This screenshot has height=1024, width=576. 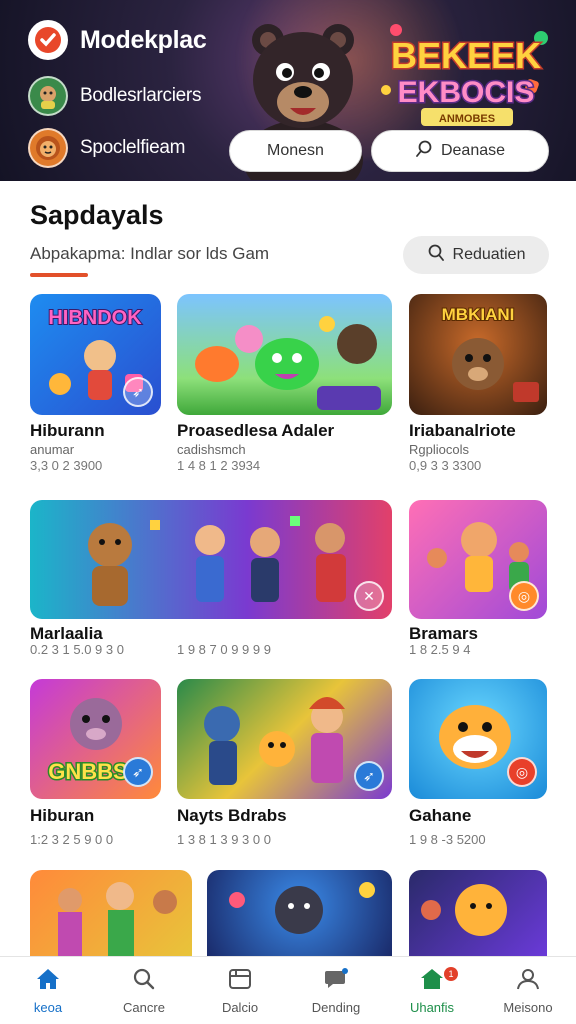 I want to click on nav-label: Dending, so click(x=336, y=1007).